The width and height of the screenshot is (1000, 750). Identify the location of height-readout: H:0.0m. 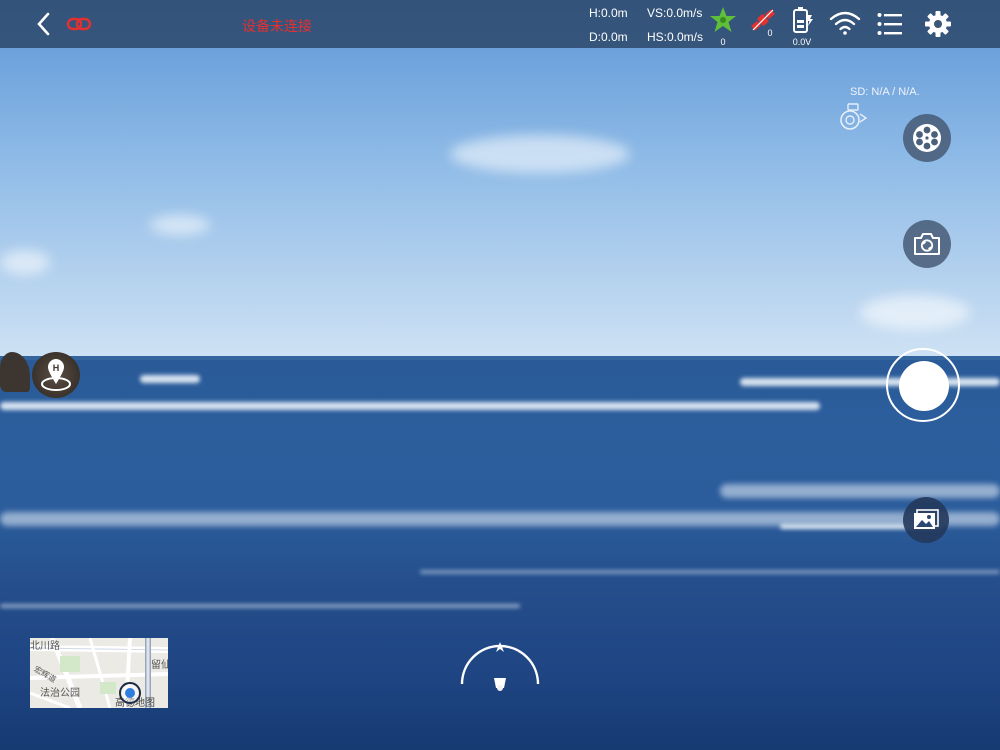
(608, 13).